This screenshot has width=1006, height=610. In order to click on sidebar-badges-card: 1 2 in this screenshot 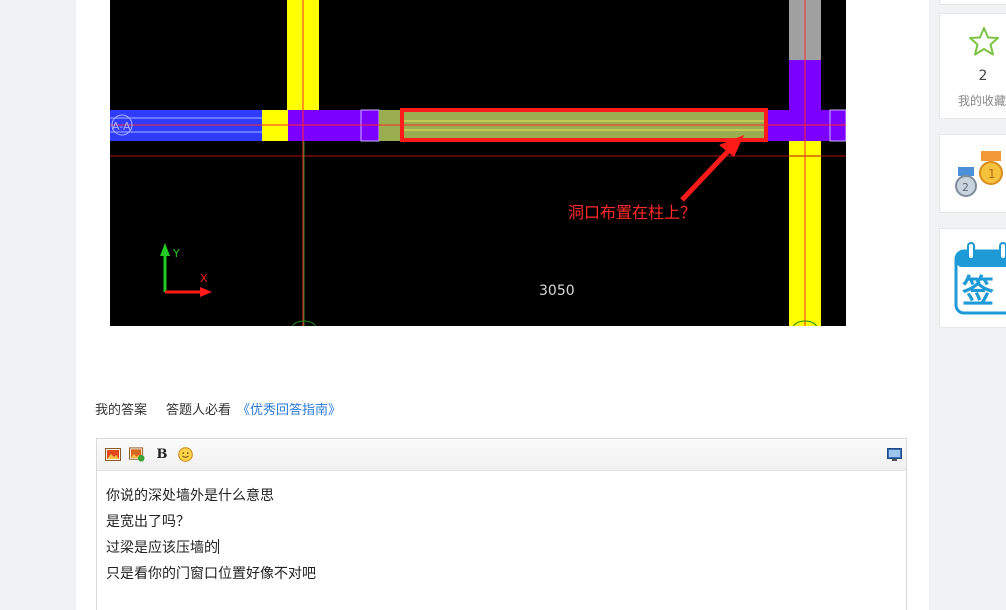, I will do `click(972, 173)`.